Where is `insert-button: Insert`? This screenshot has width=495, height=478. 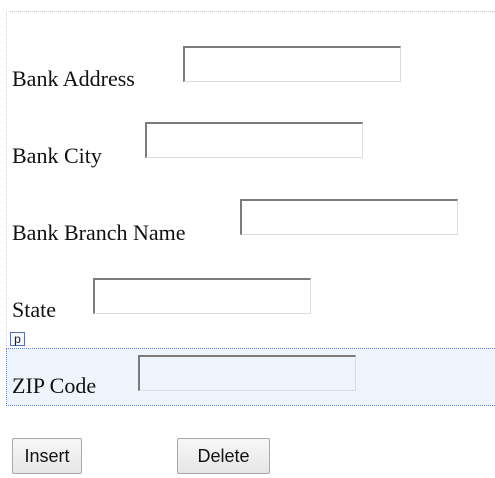 insert-button: Insert is located at coordinates (47, 456).